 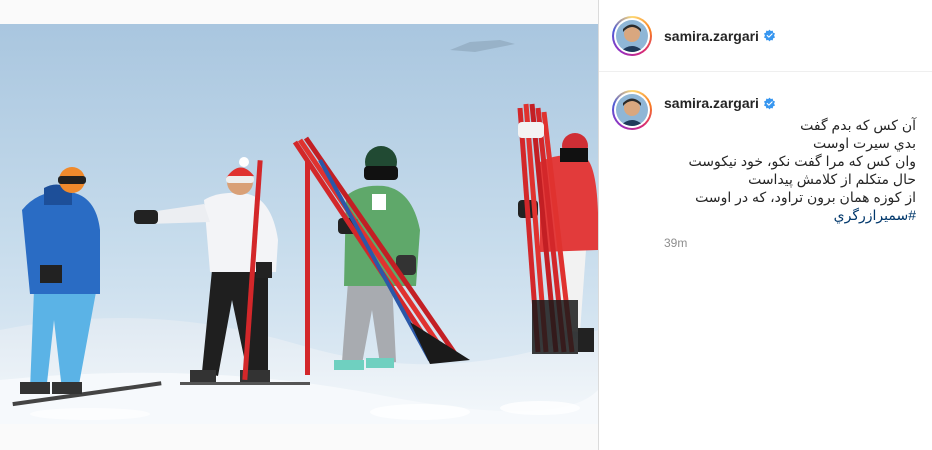 I want to click on avatar, so click(x=632, y=35).